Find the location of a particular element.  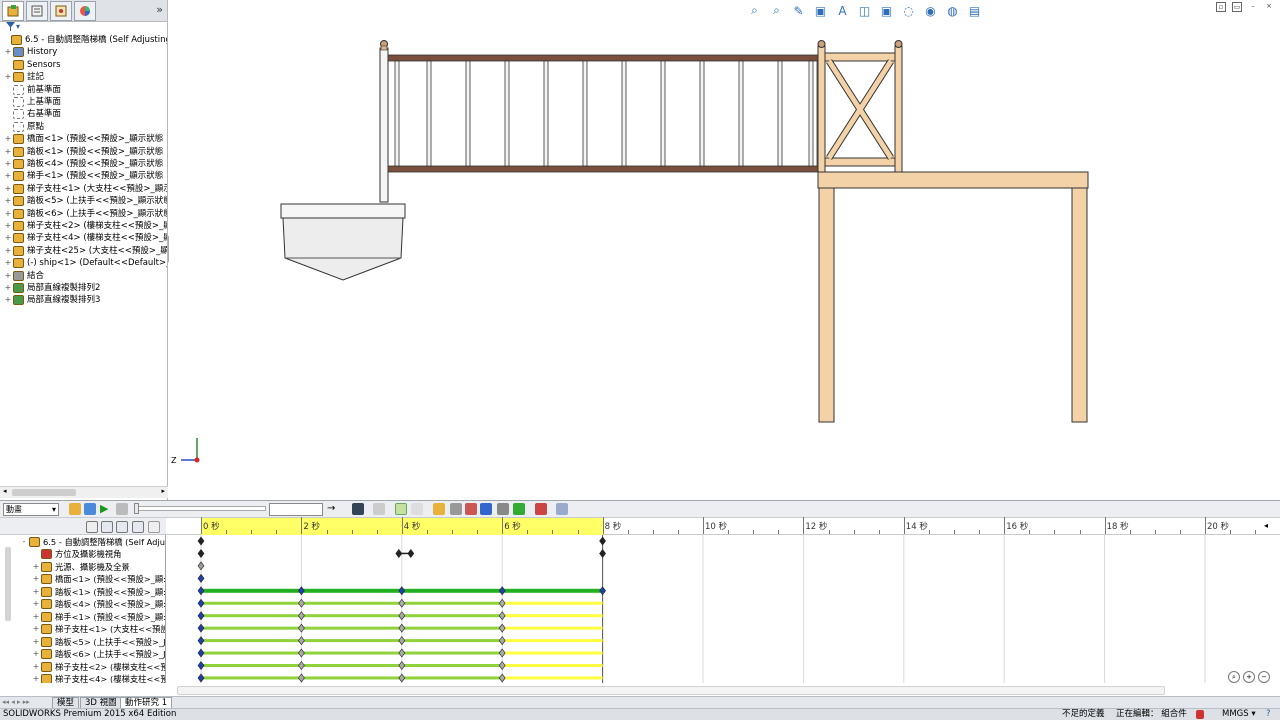

zoom-fit-icon: ⌕ is located at coordinates (1234, 677).